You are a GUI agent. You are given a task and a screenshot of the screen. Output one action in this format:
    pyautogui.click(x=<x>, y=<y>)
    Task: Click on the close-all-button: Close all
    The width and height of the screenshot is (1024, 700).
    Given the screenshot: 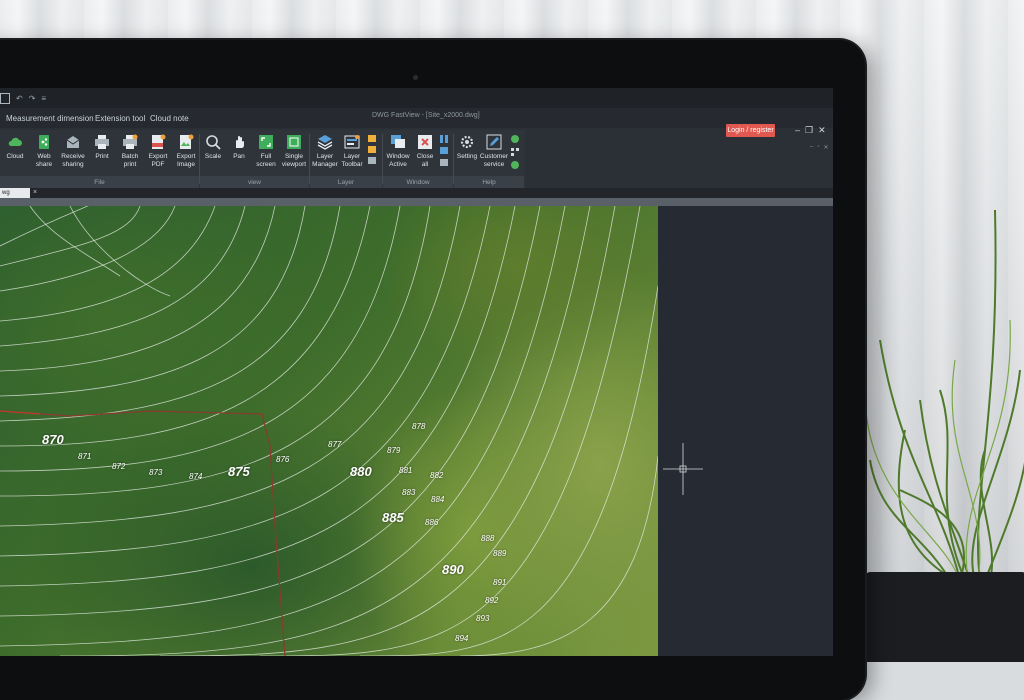 What is the action you would take?
    pyautogui.click(x=425, y=149)
    